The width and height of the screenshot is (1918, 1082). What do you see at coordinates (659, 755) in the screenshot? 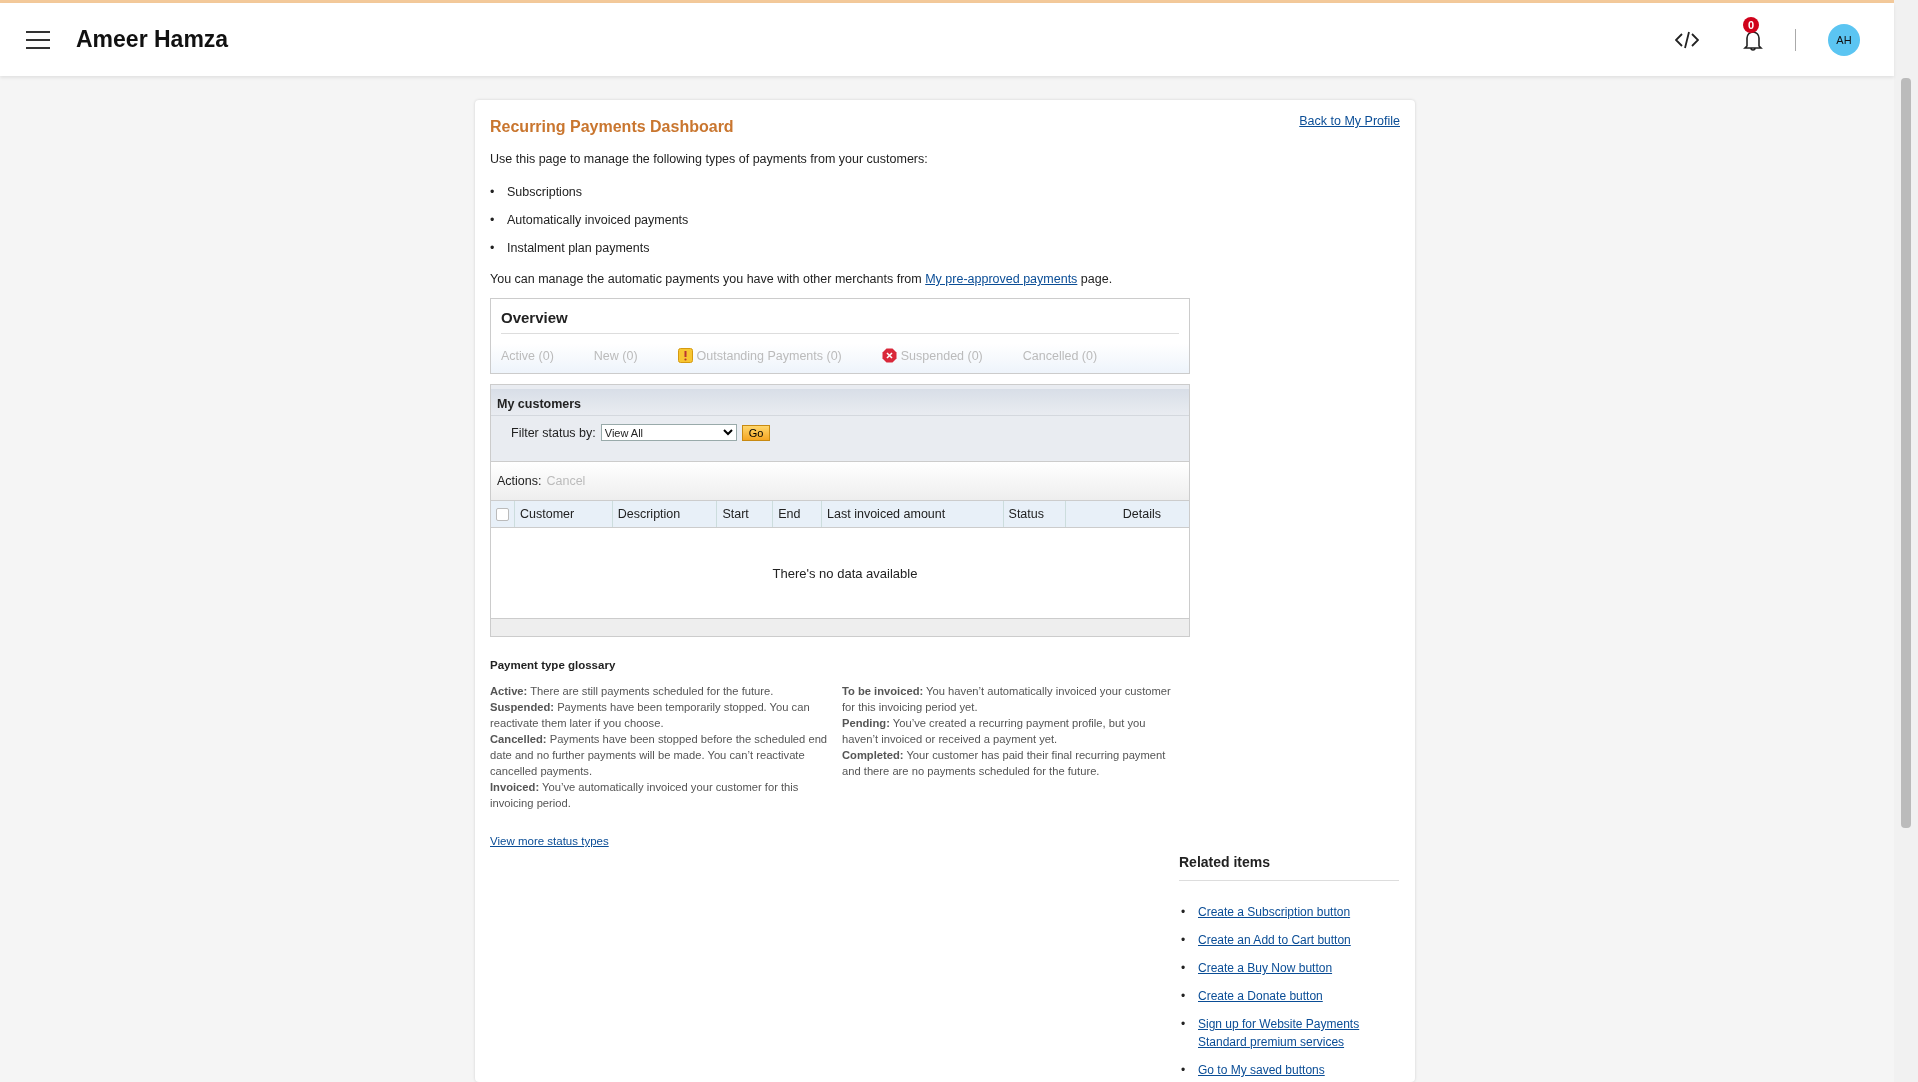
I see `glossary-entry: Cancelled: Payments have been stopped before the scheduled end date and no further payments will be made. You can’t reactivate cancelled payments.` at bounding box center [659, 755].